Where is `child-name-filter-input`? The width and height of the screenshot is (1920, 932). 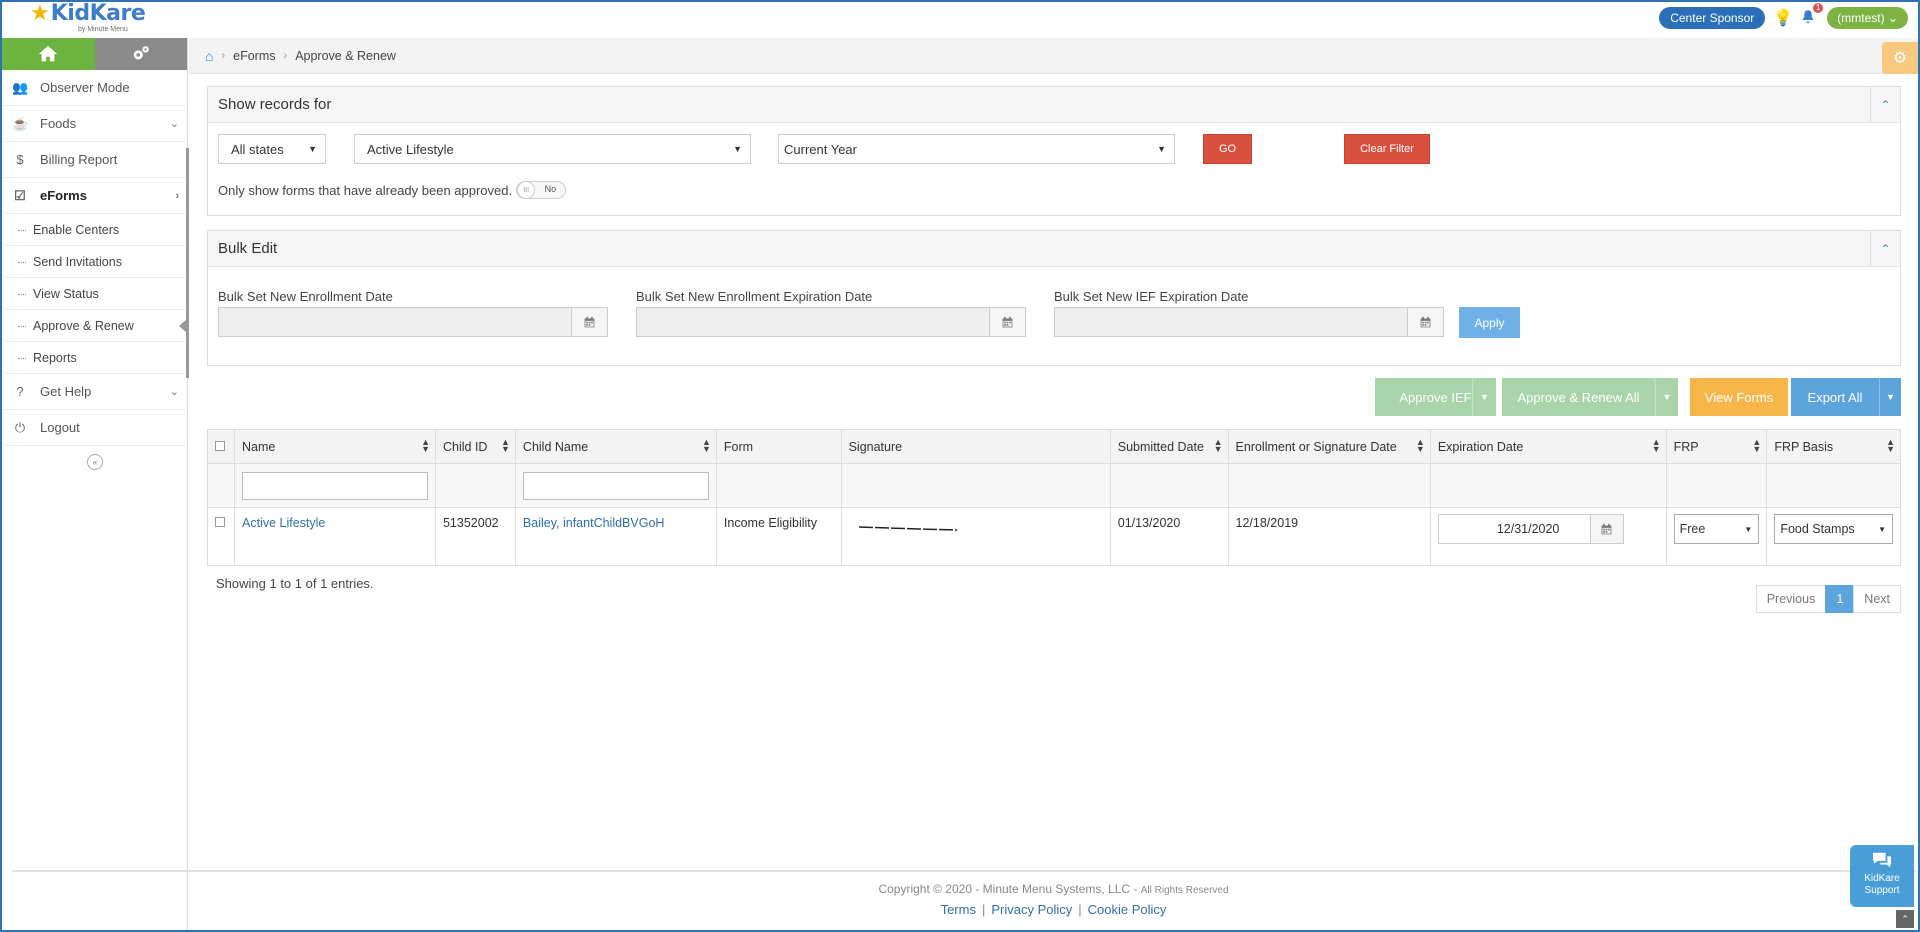
child-name-filter-input is located at coordinates (615, 485).